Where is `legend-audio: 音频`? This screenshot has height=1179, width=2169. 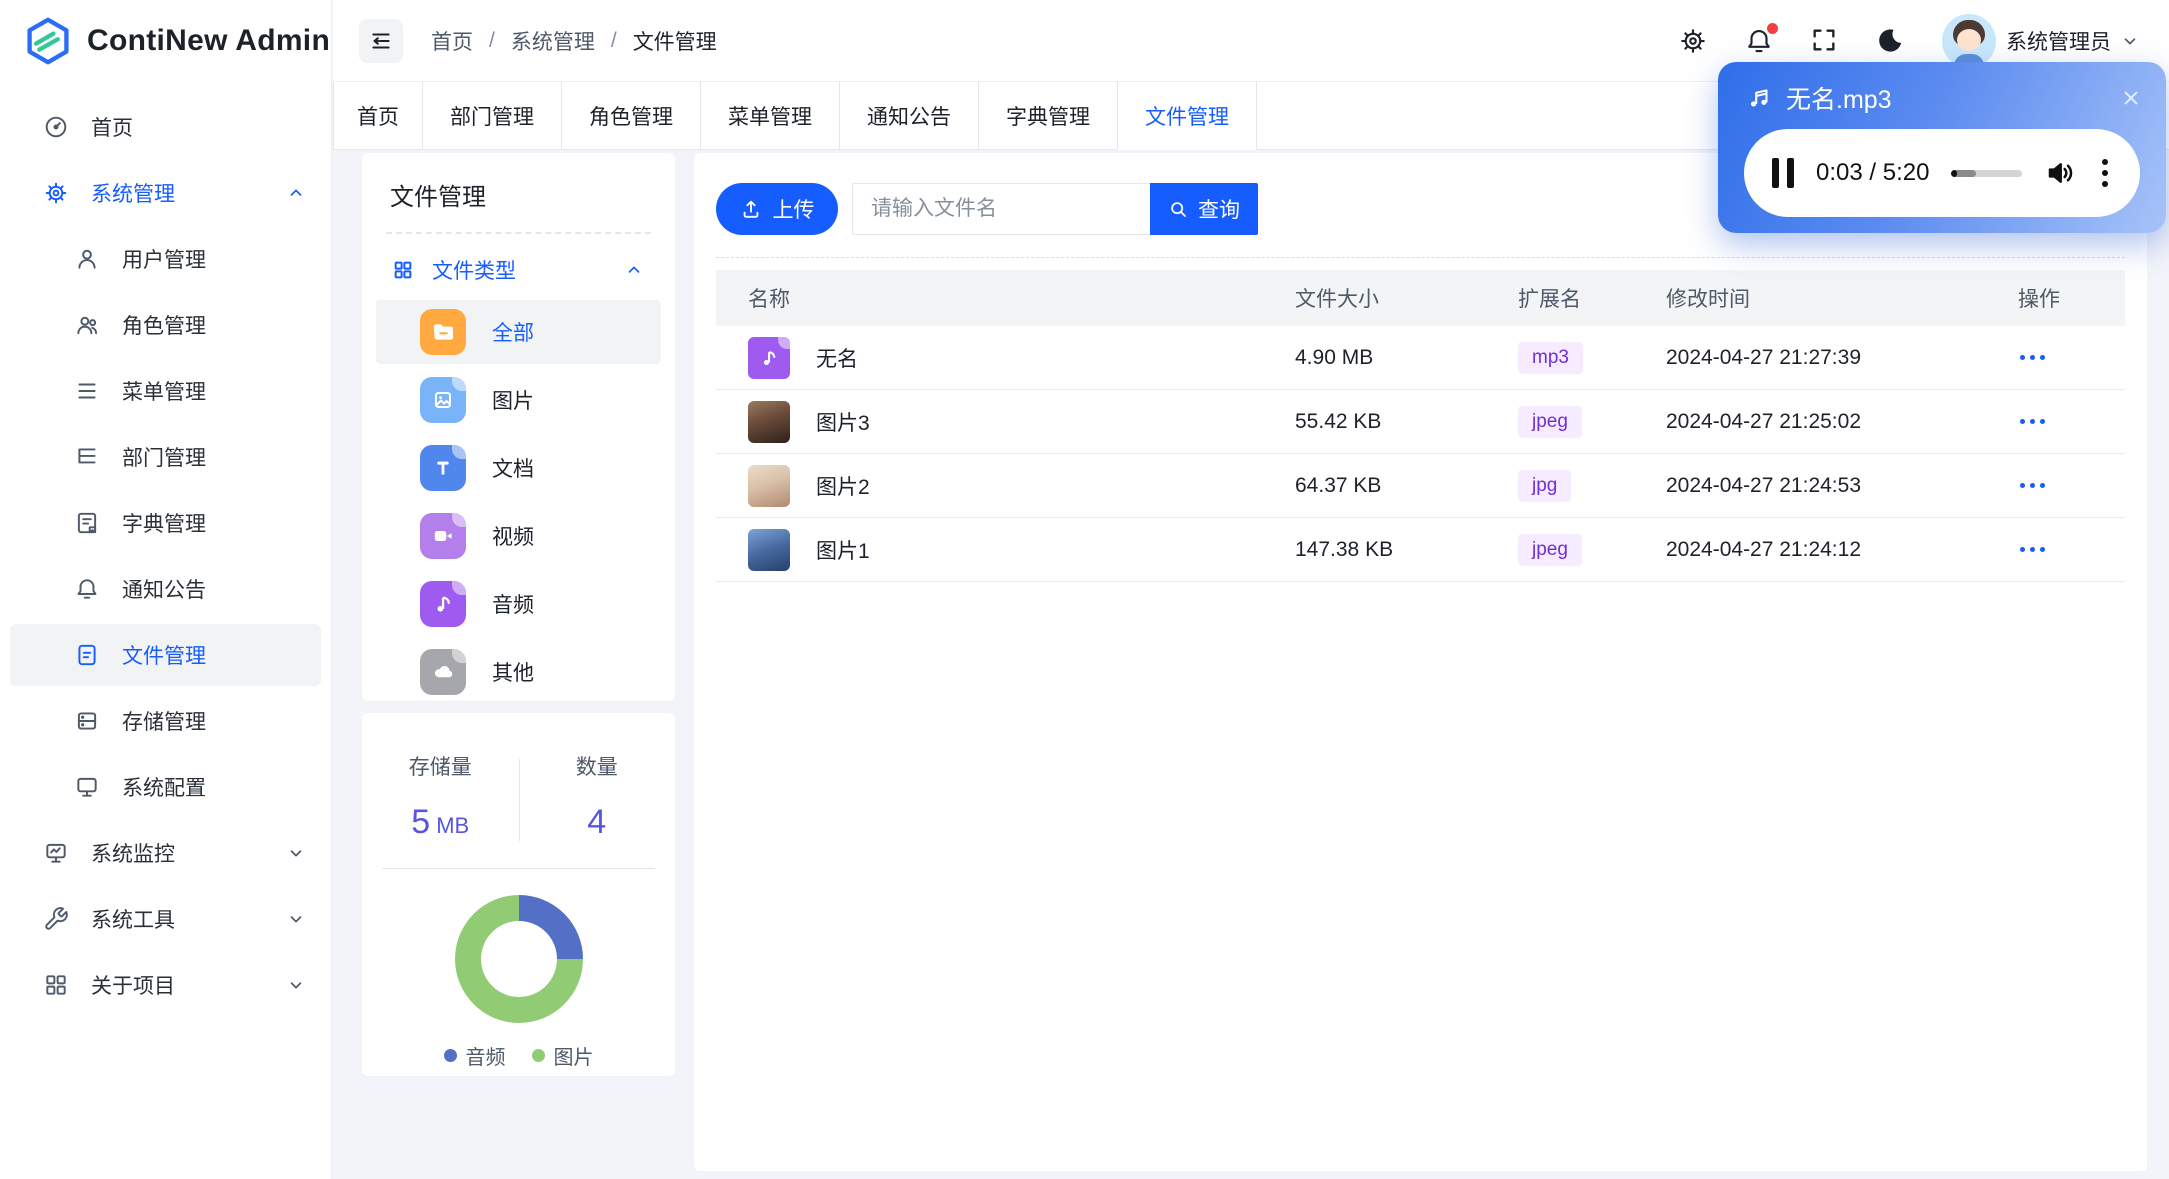 legend-audio: 音频 is located at coordinates (474, 1055).